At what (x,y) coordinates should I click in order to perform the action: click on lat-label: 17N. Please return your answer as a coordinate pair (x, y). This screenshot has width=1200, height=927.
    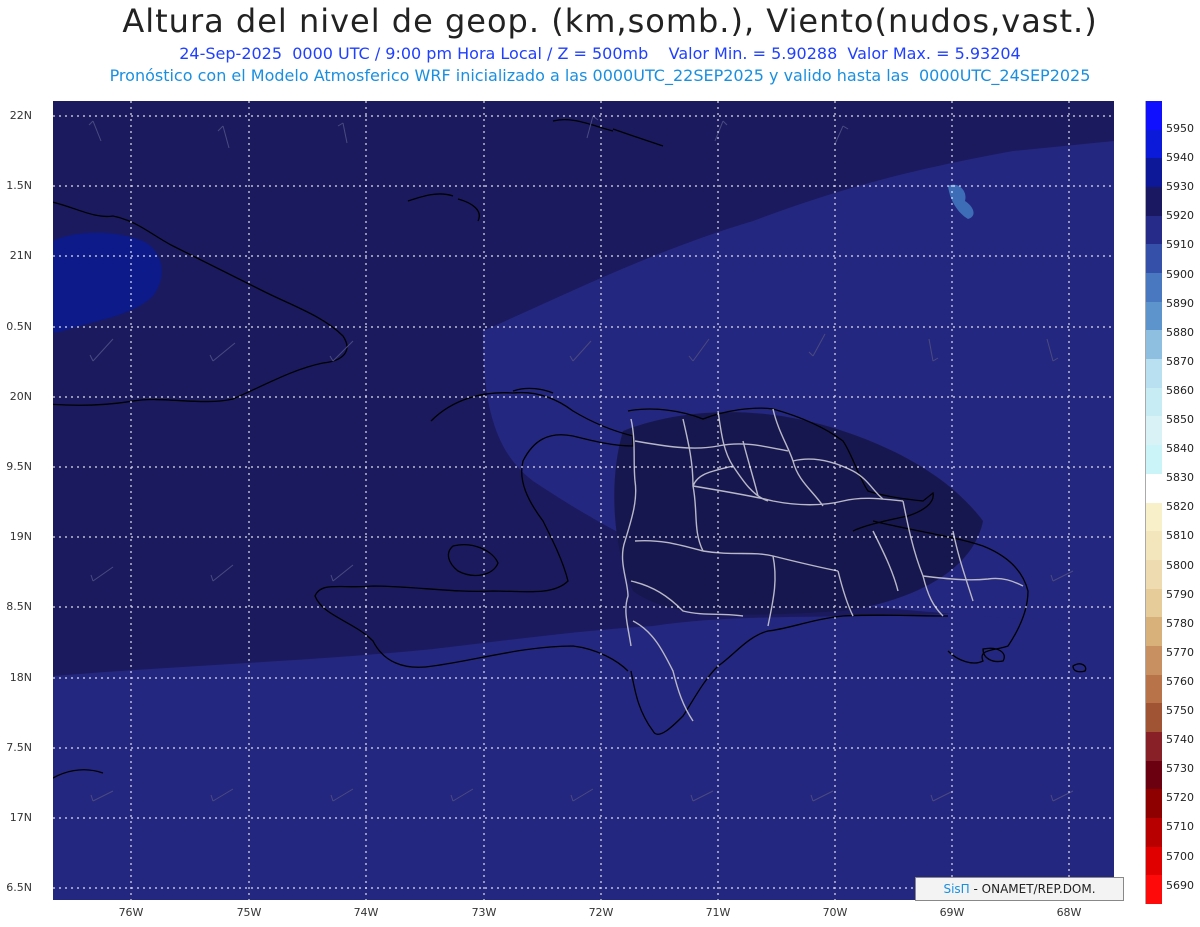
    Looking at the image, I should click on (20, 817).